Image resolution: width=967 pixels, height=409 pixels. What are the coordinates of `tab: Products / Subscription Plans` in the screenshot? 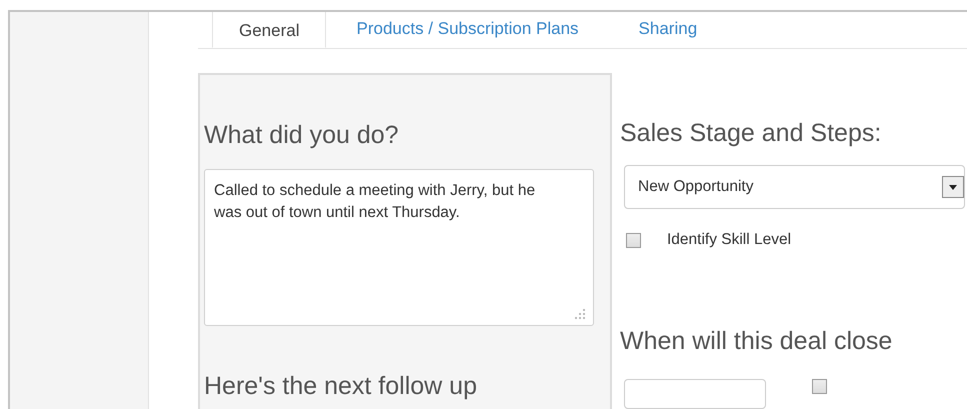 It's located at (467, 29).